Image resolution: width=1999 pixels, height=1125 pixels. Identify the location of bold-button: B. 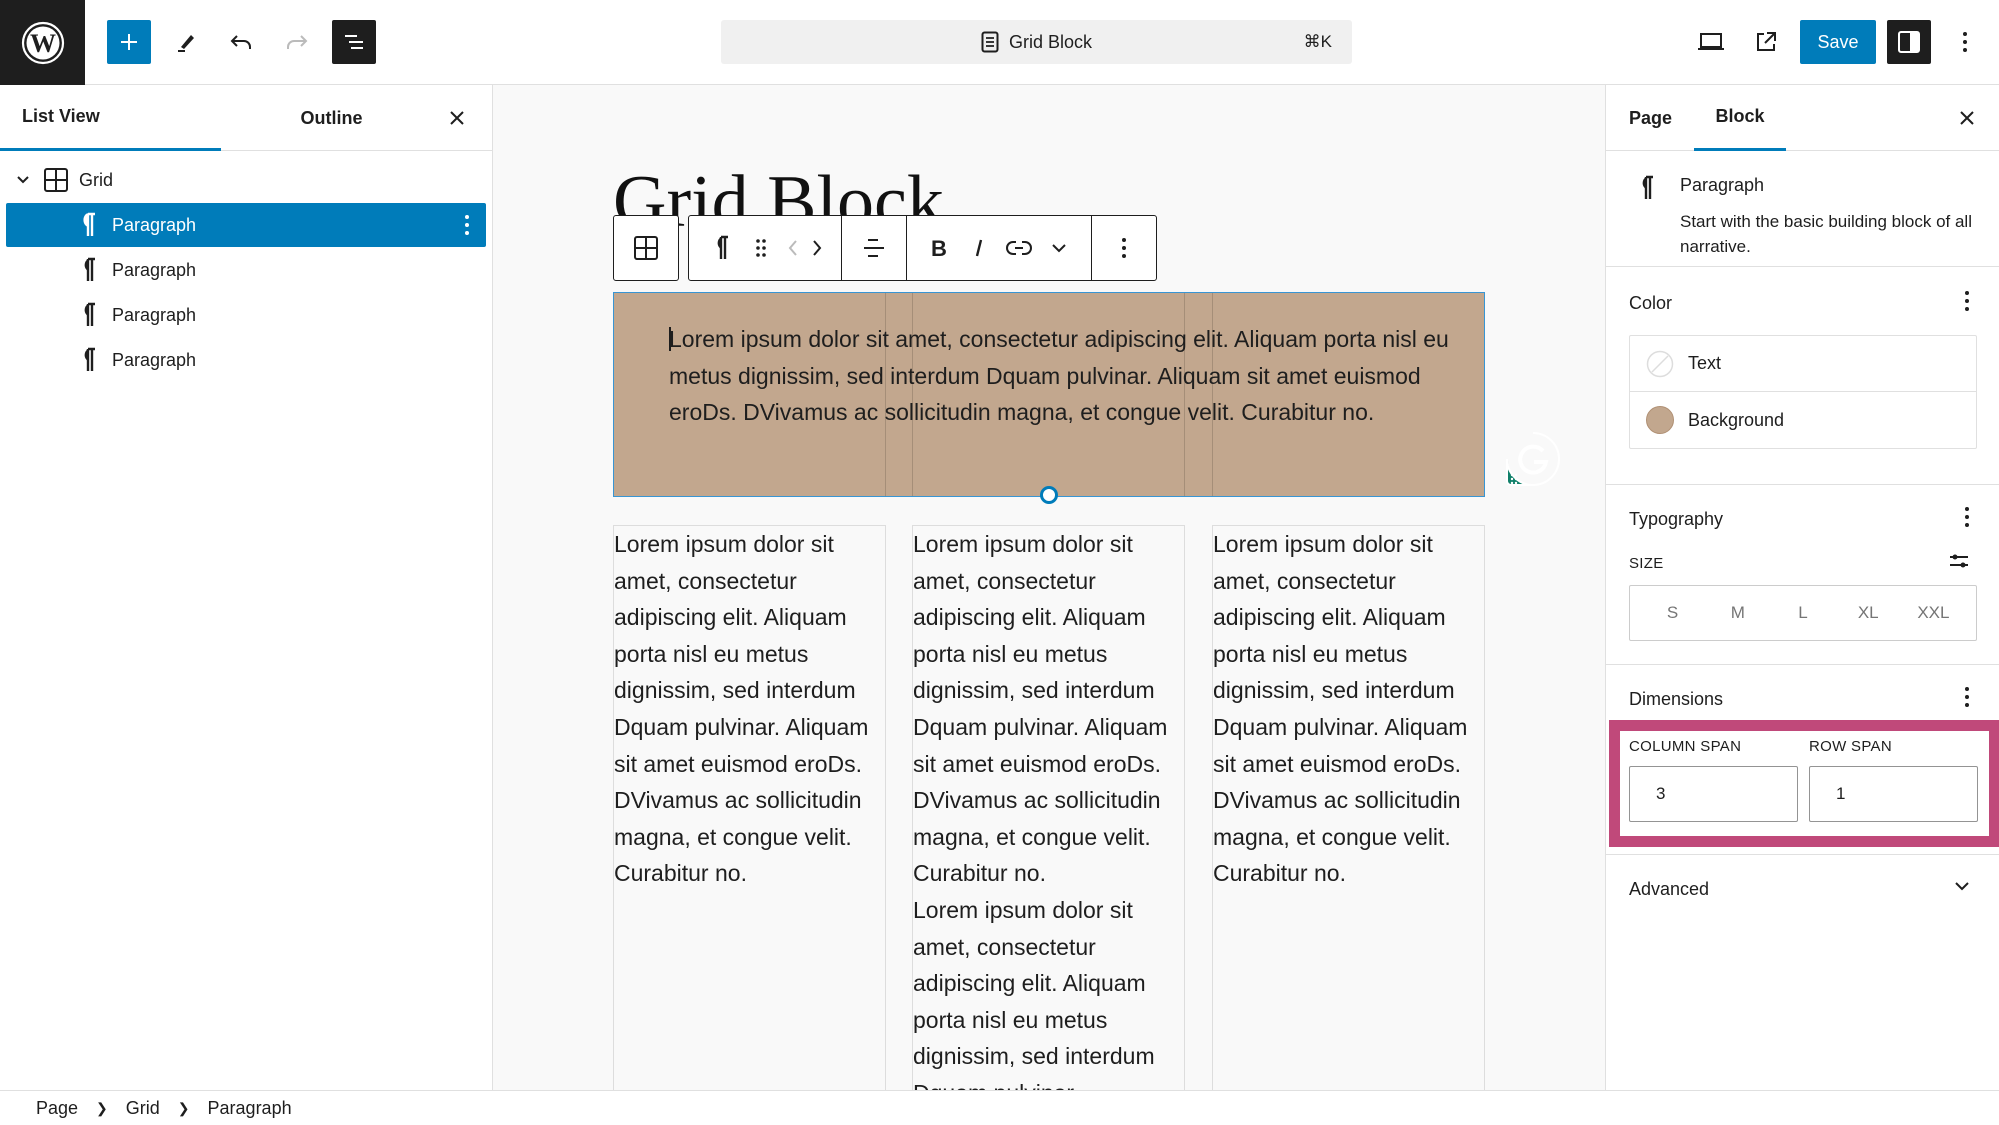
(939, 248).